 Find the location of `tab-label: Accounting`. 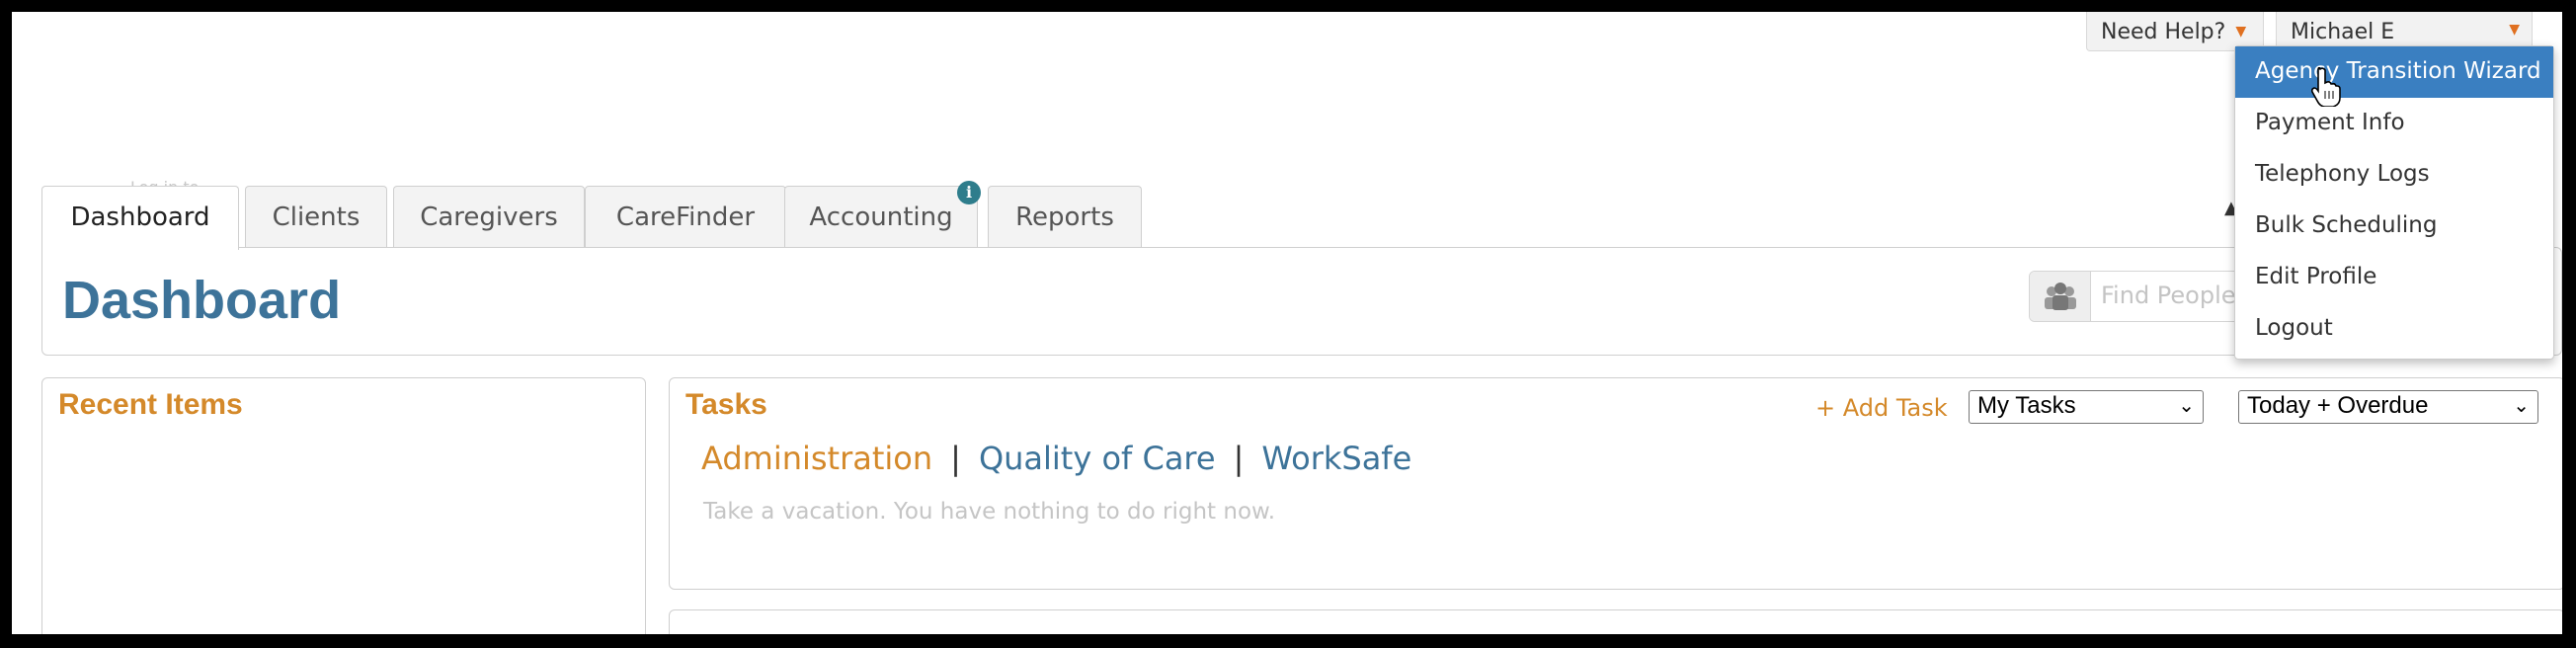

tab-label: Accounting is located at coordinates (881, 217).